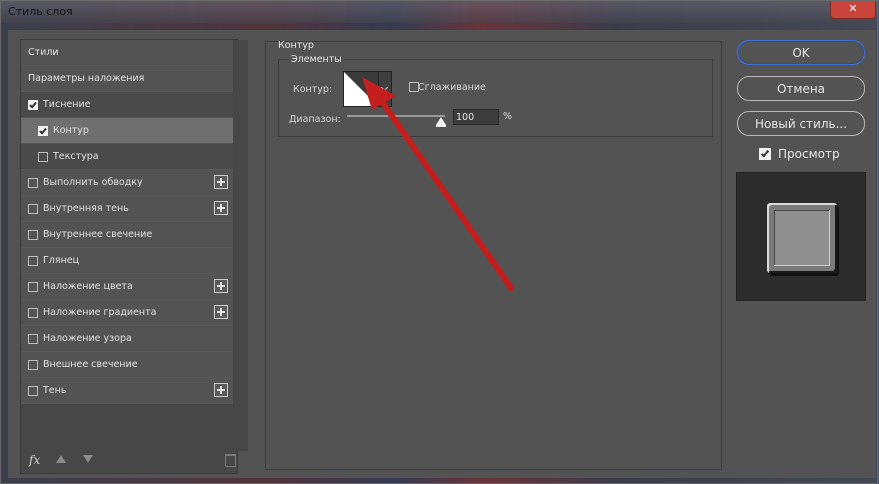 The image size is (879, 484). I want to click on cancel-button: Отмена, so click(801, 88).